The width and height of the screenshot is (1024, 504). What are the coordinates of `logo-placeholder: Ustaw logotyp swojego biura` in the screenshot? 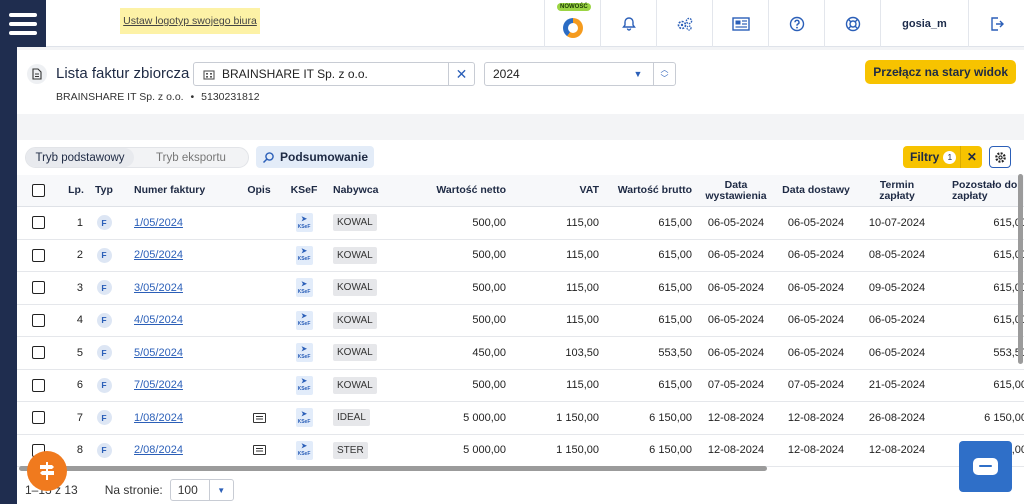 It's located at (190, 21).